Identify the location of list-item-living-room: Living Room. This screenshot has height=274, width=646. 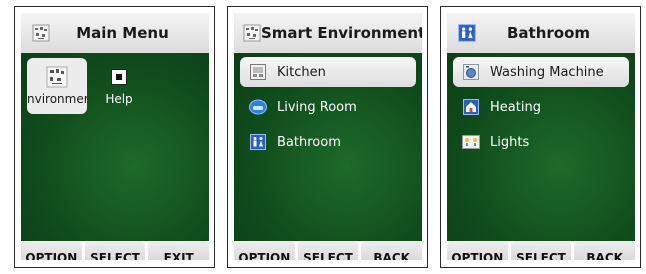
(328, 107).